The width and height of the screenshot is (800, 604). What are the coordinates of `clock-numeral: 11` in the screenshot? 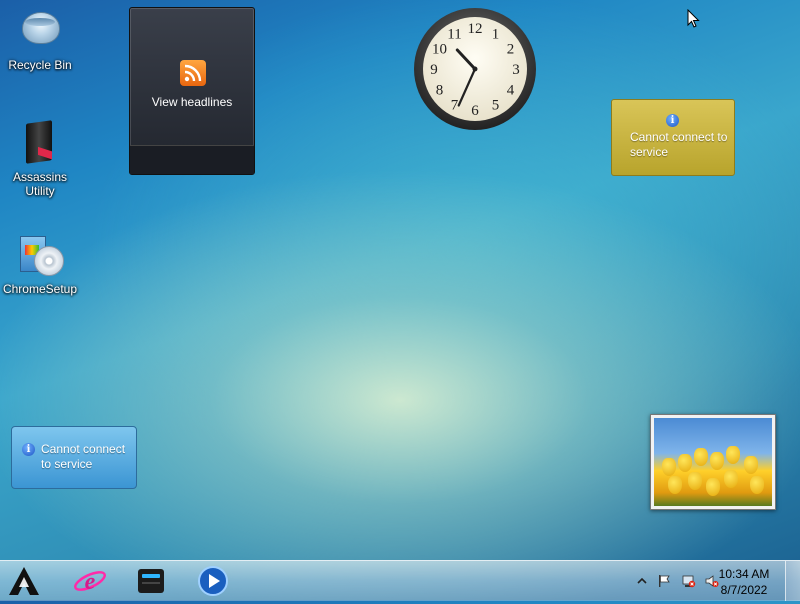 It's located at (454, 35).